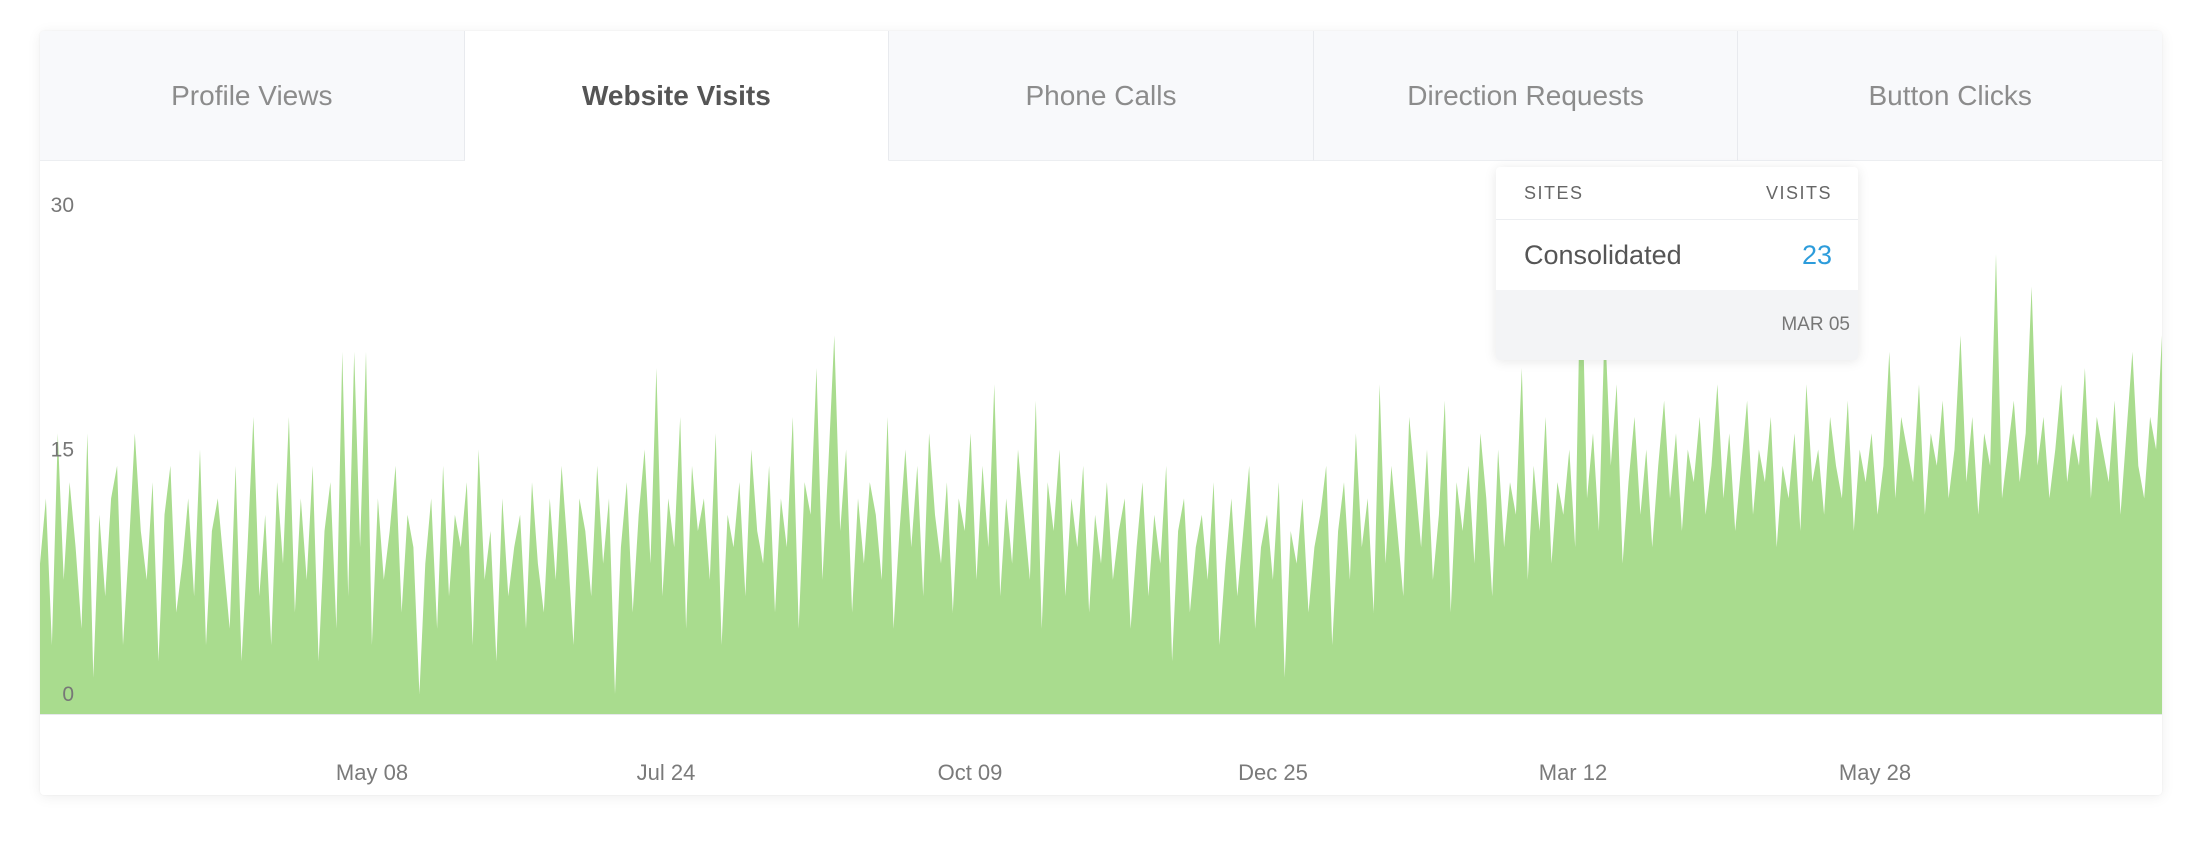 Image resolution: width=2202 pixels, height=846 pixels. I want to click on tooltip-visits-value: 23, so click(1816, 254).